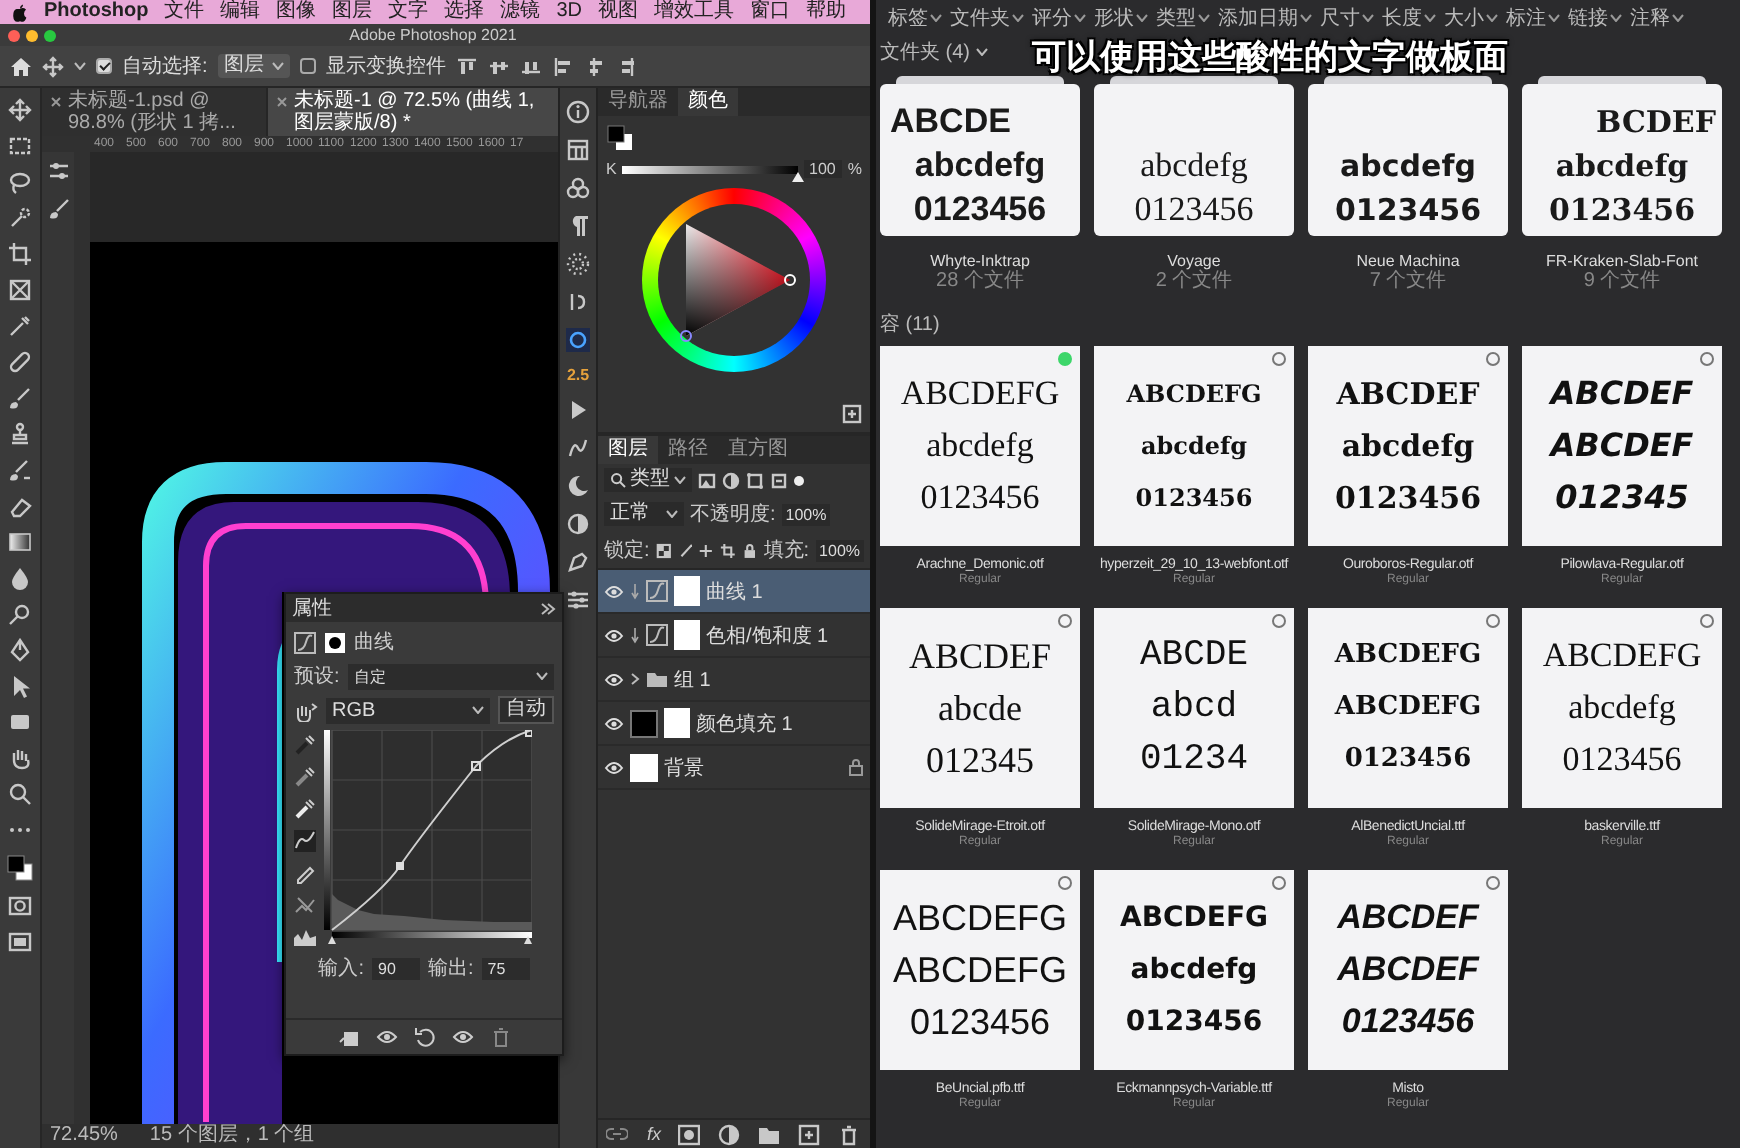 This screenshot has width=1740, height=1148. I want to click on document-tab: 未标题-1 @ 72.5% (曲线 1, 图层蒙版/8) *, so click(413, 112).